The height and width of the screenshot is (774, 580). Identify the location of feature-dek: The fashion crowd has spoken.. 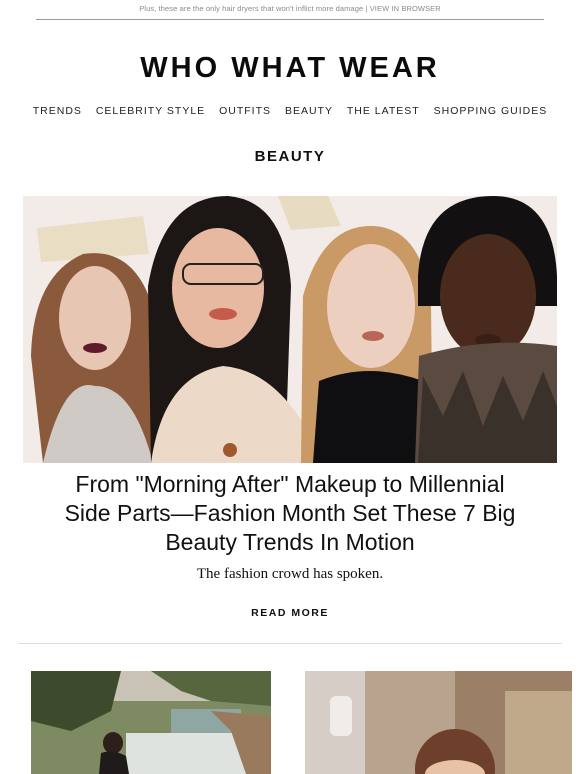
(290, 574).